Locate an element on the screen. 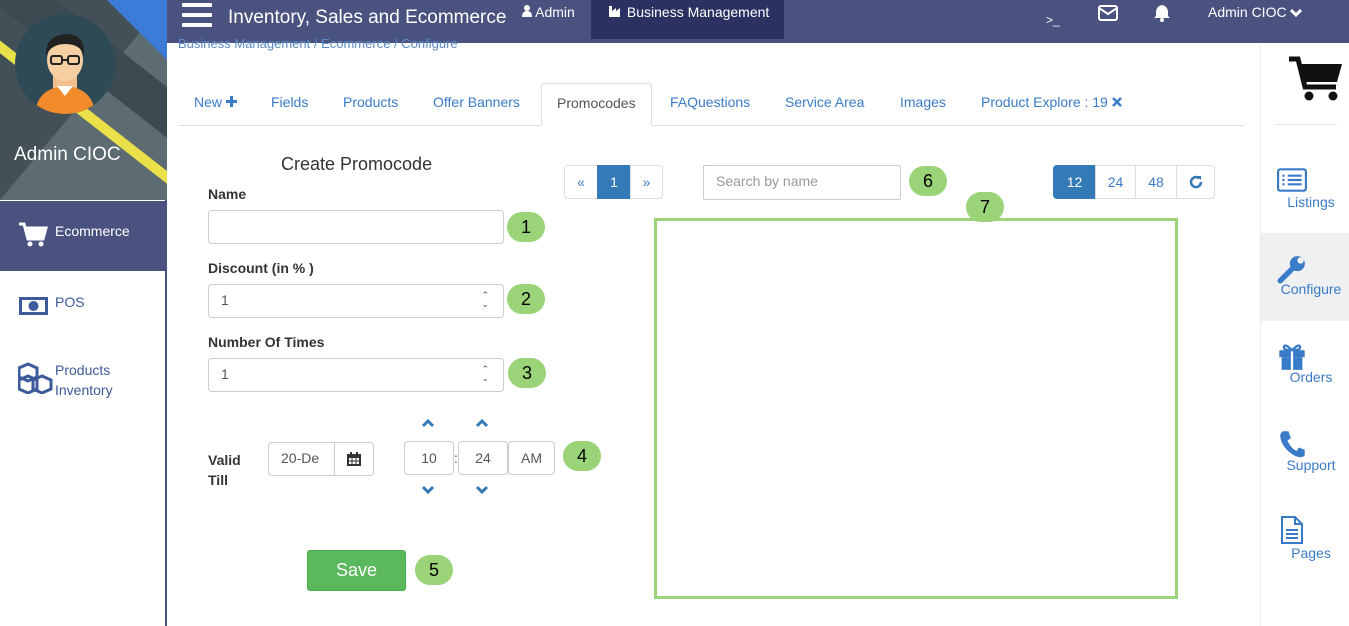  sidebar-item-ecommerce: Ecommerce is located at coordinates (82, 236).